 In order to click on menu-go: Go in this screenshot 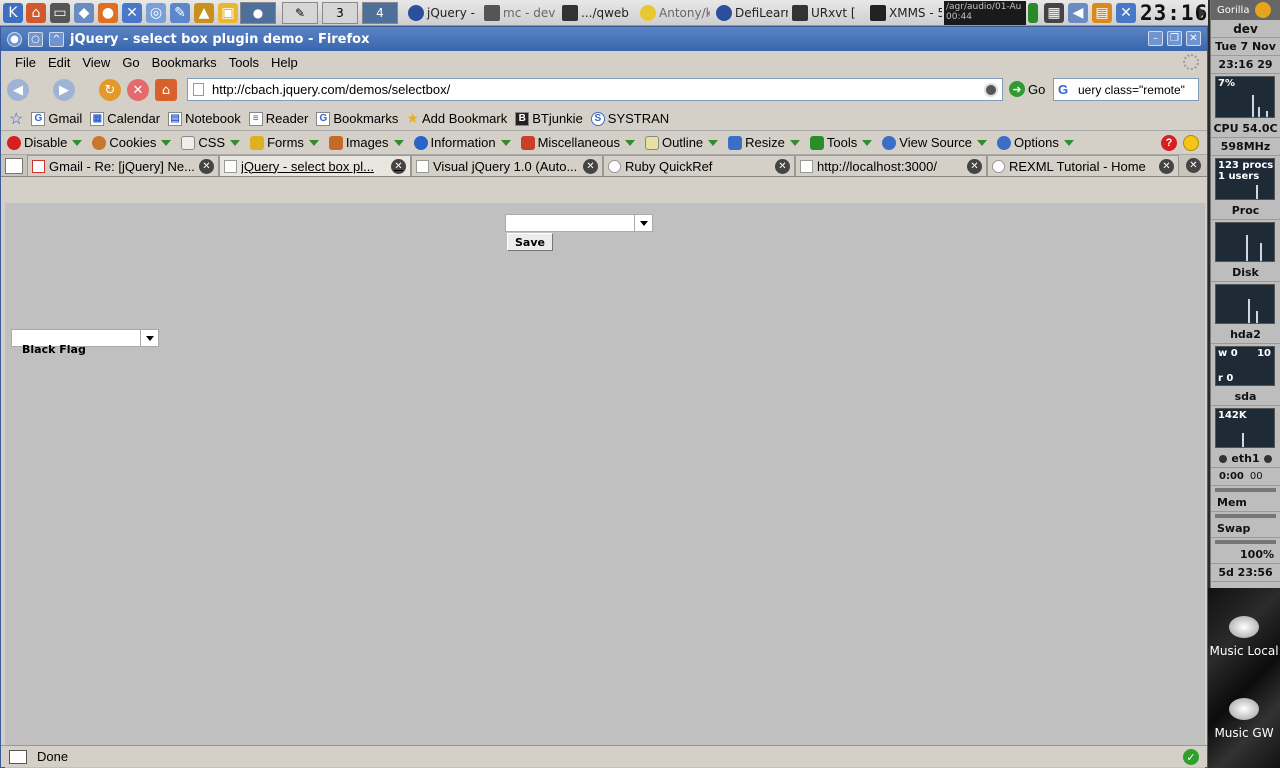, I will do `click(130, 62)`.